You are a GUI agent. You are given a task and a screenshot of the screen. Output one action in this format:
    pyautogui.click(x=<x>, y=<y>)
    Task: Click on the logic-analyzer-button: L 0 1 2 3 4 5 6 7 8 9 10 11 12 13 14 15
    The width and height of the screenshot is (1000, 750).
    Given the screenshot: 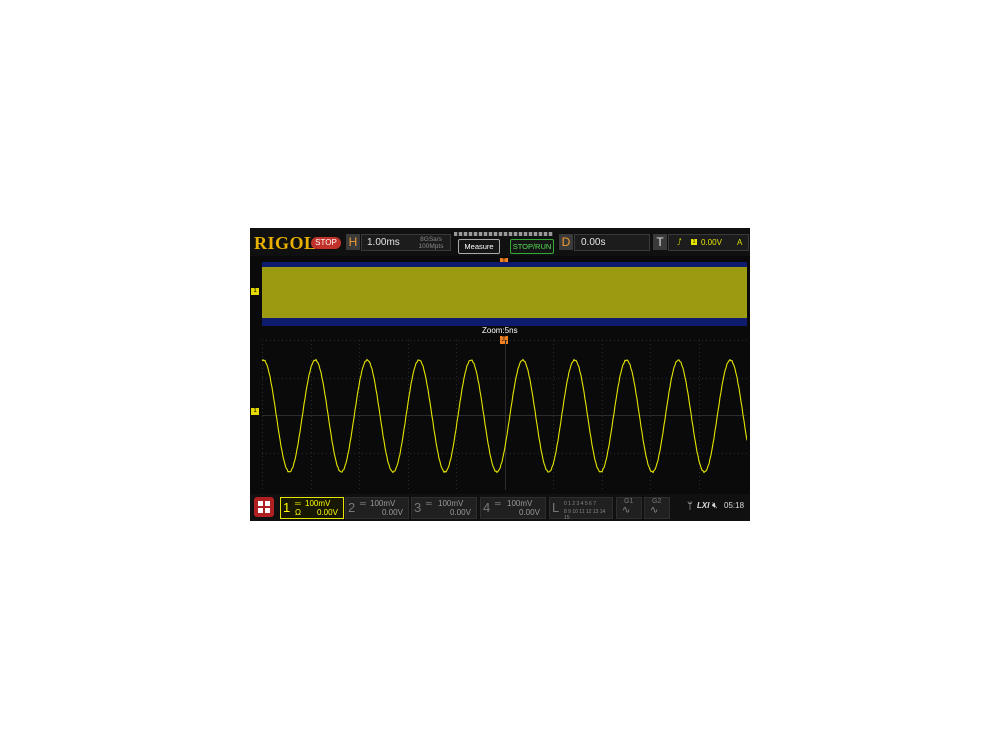 What is the action you would take?
    pyautogui.click(x=581, y=509)
    